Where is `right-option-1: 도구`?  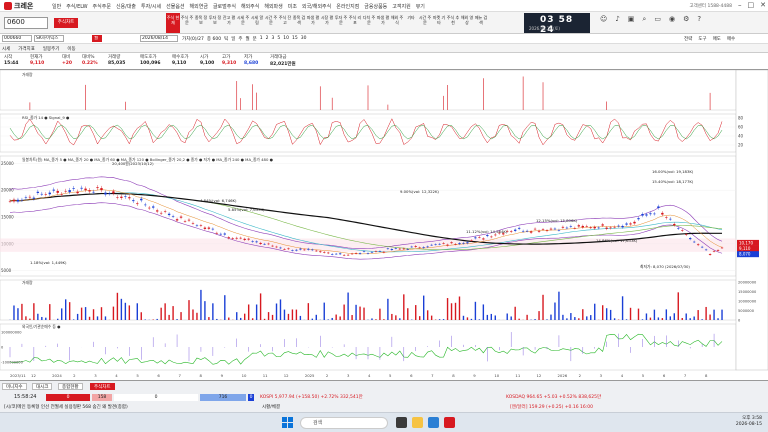 right-option-1: 도구 is located at coordinates (702, 39).